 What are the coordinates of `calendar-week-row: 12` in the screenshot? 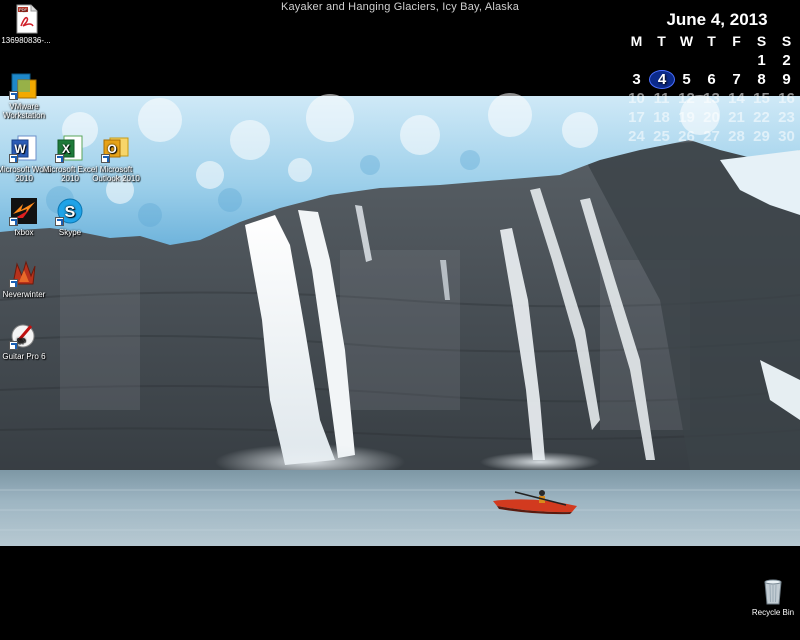 It's located at (712, 60).